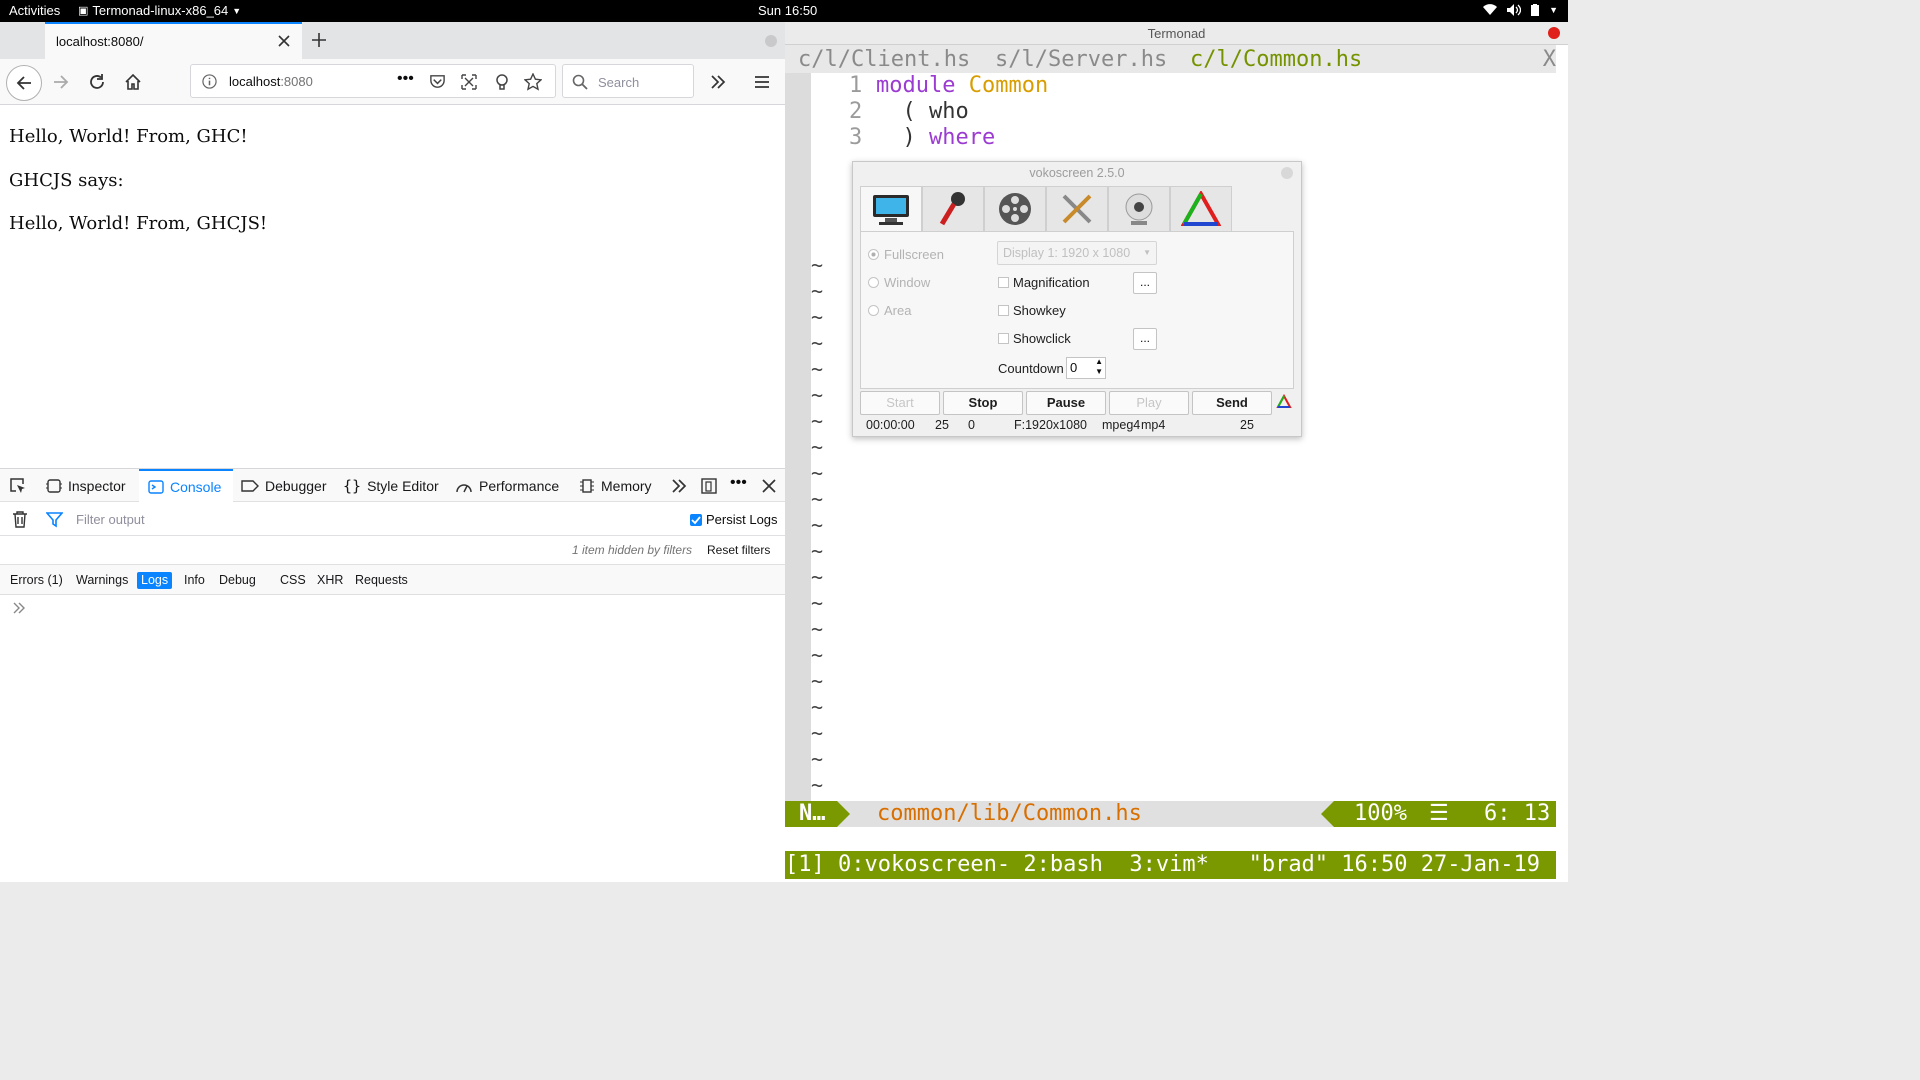  I want to click on showkey-checkbox: Showkey, so click(1032, 310).